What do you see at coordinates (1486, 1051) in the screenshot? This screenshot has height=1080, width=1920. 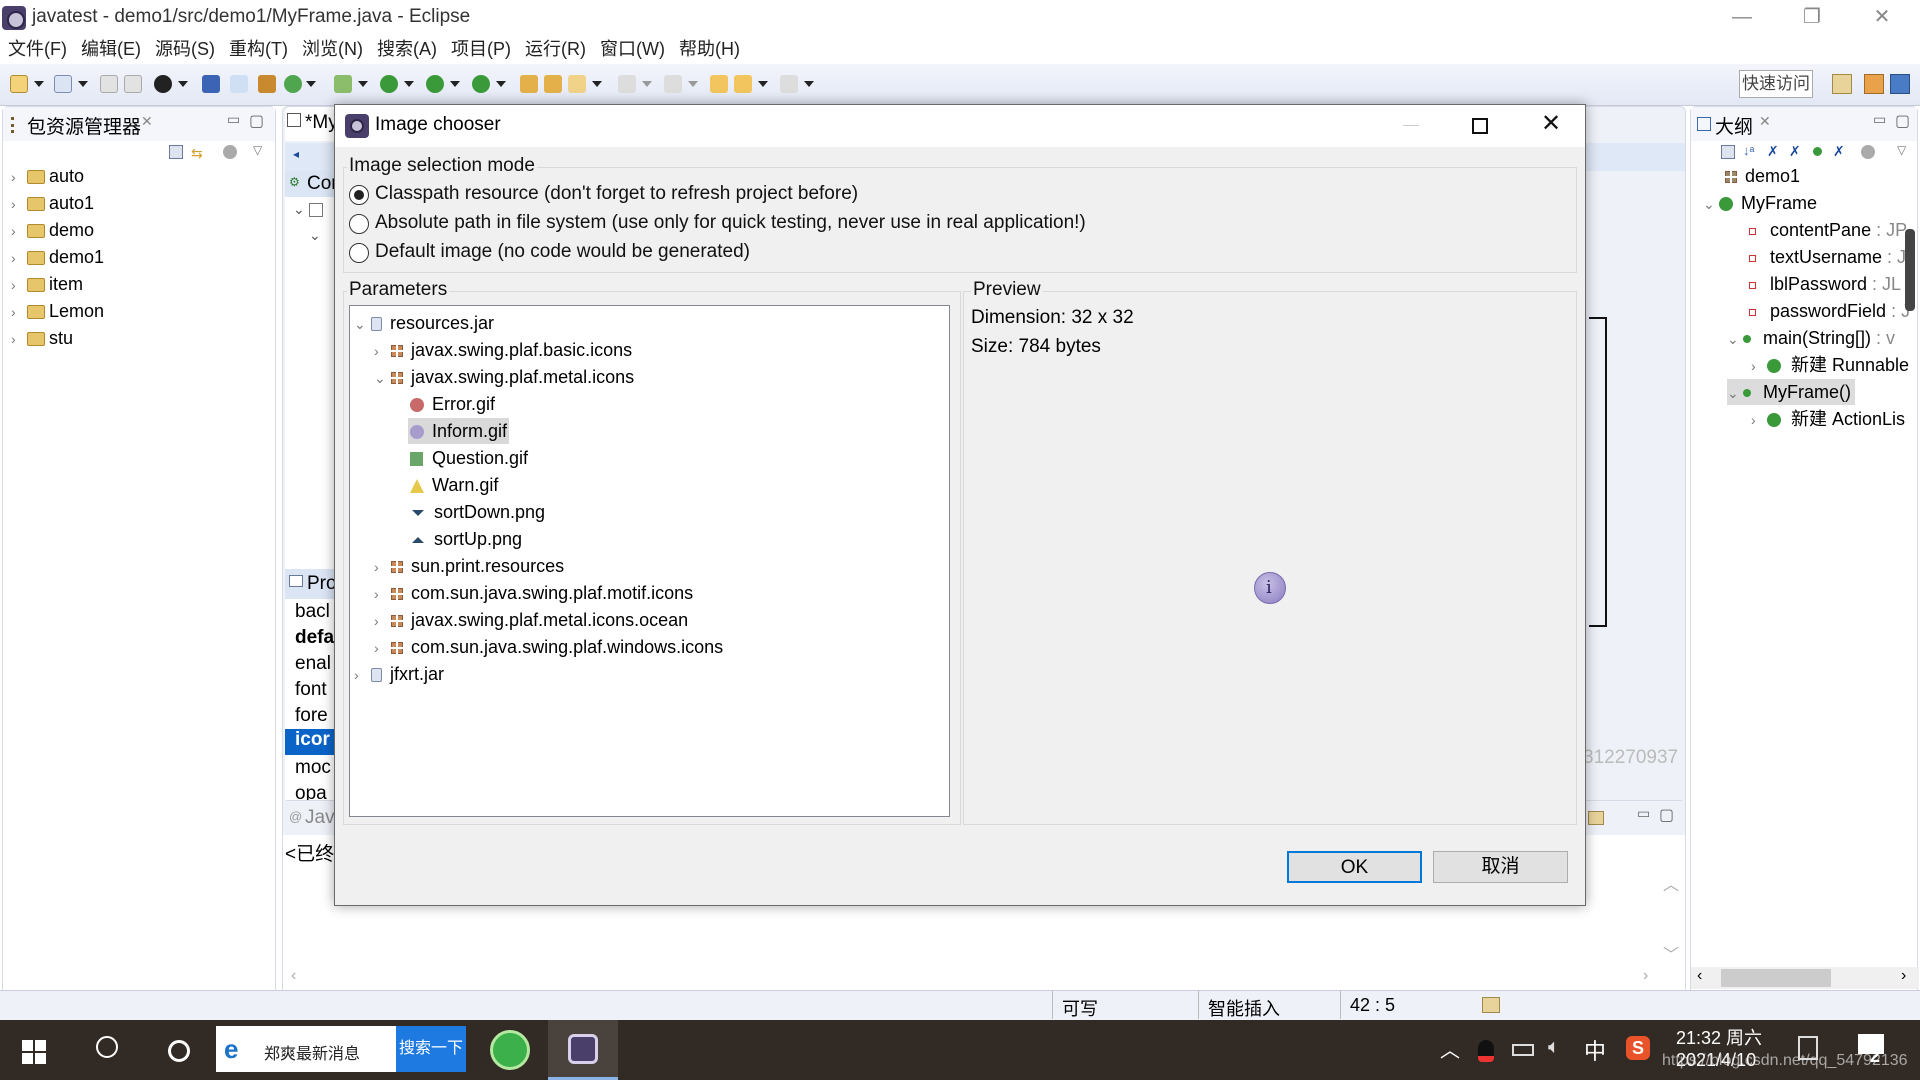 I see `qq-icon` at bounding box center [1486, 1051].